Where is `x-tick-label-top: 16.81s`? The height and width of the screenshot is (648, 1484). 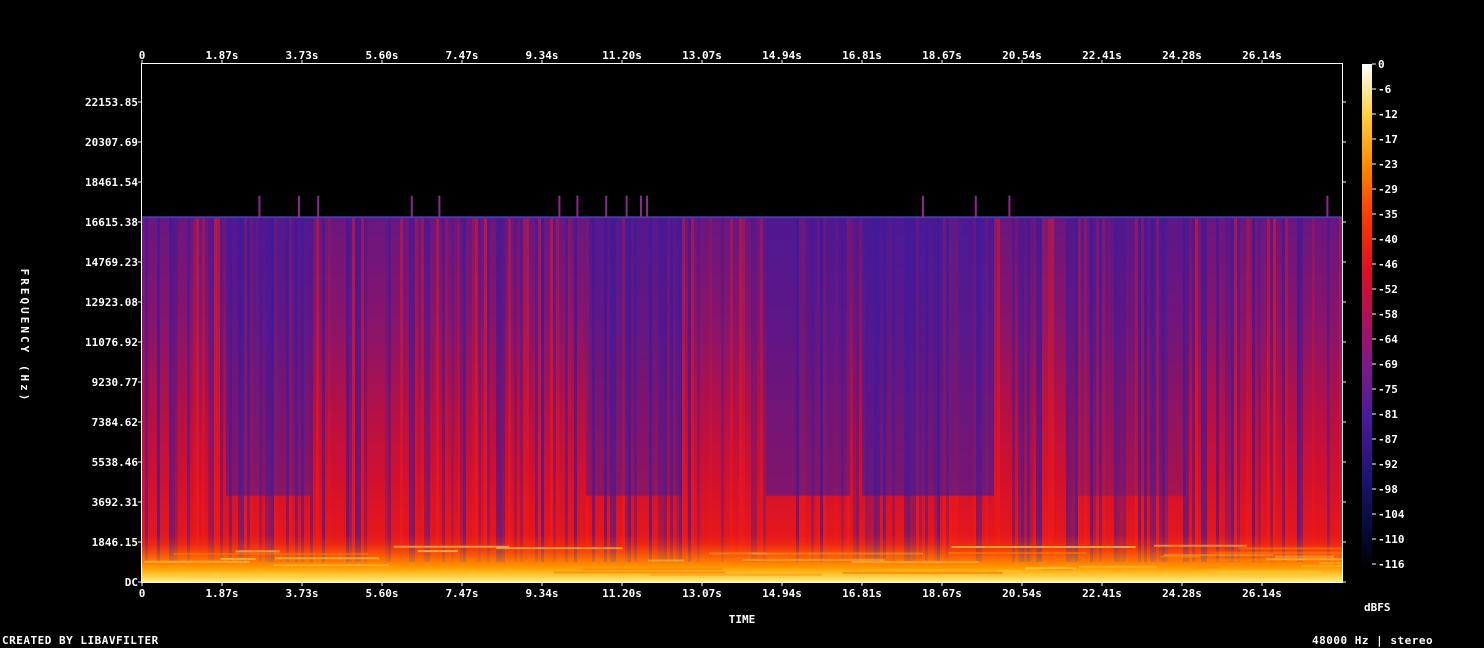
x-tick-label-top: 16.81s is located at coordinates (862, 55).